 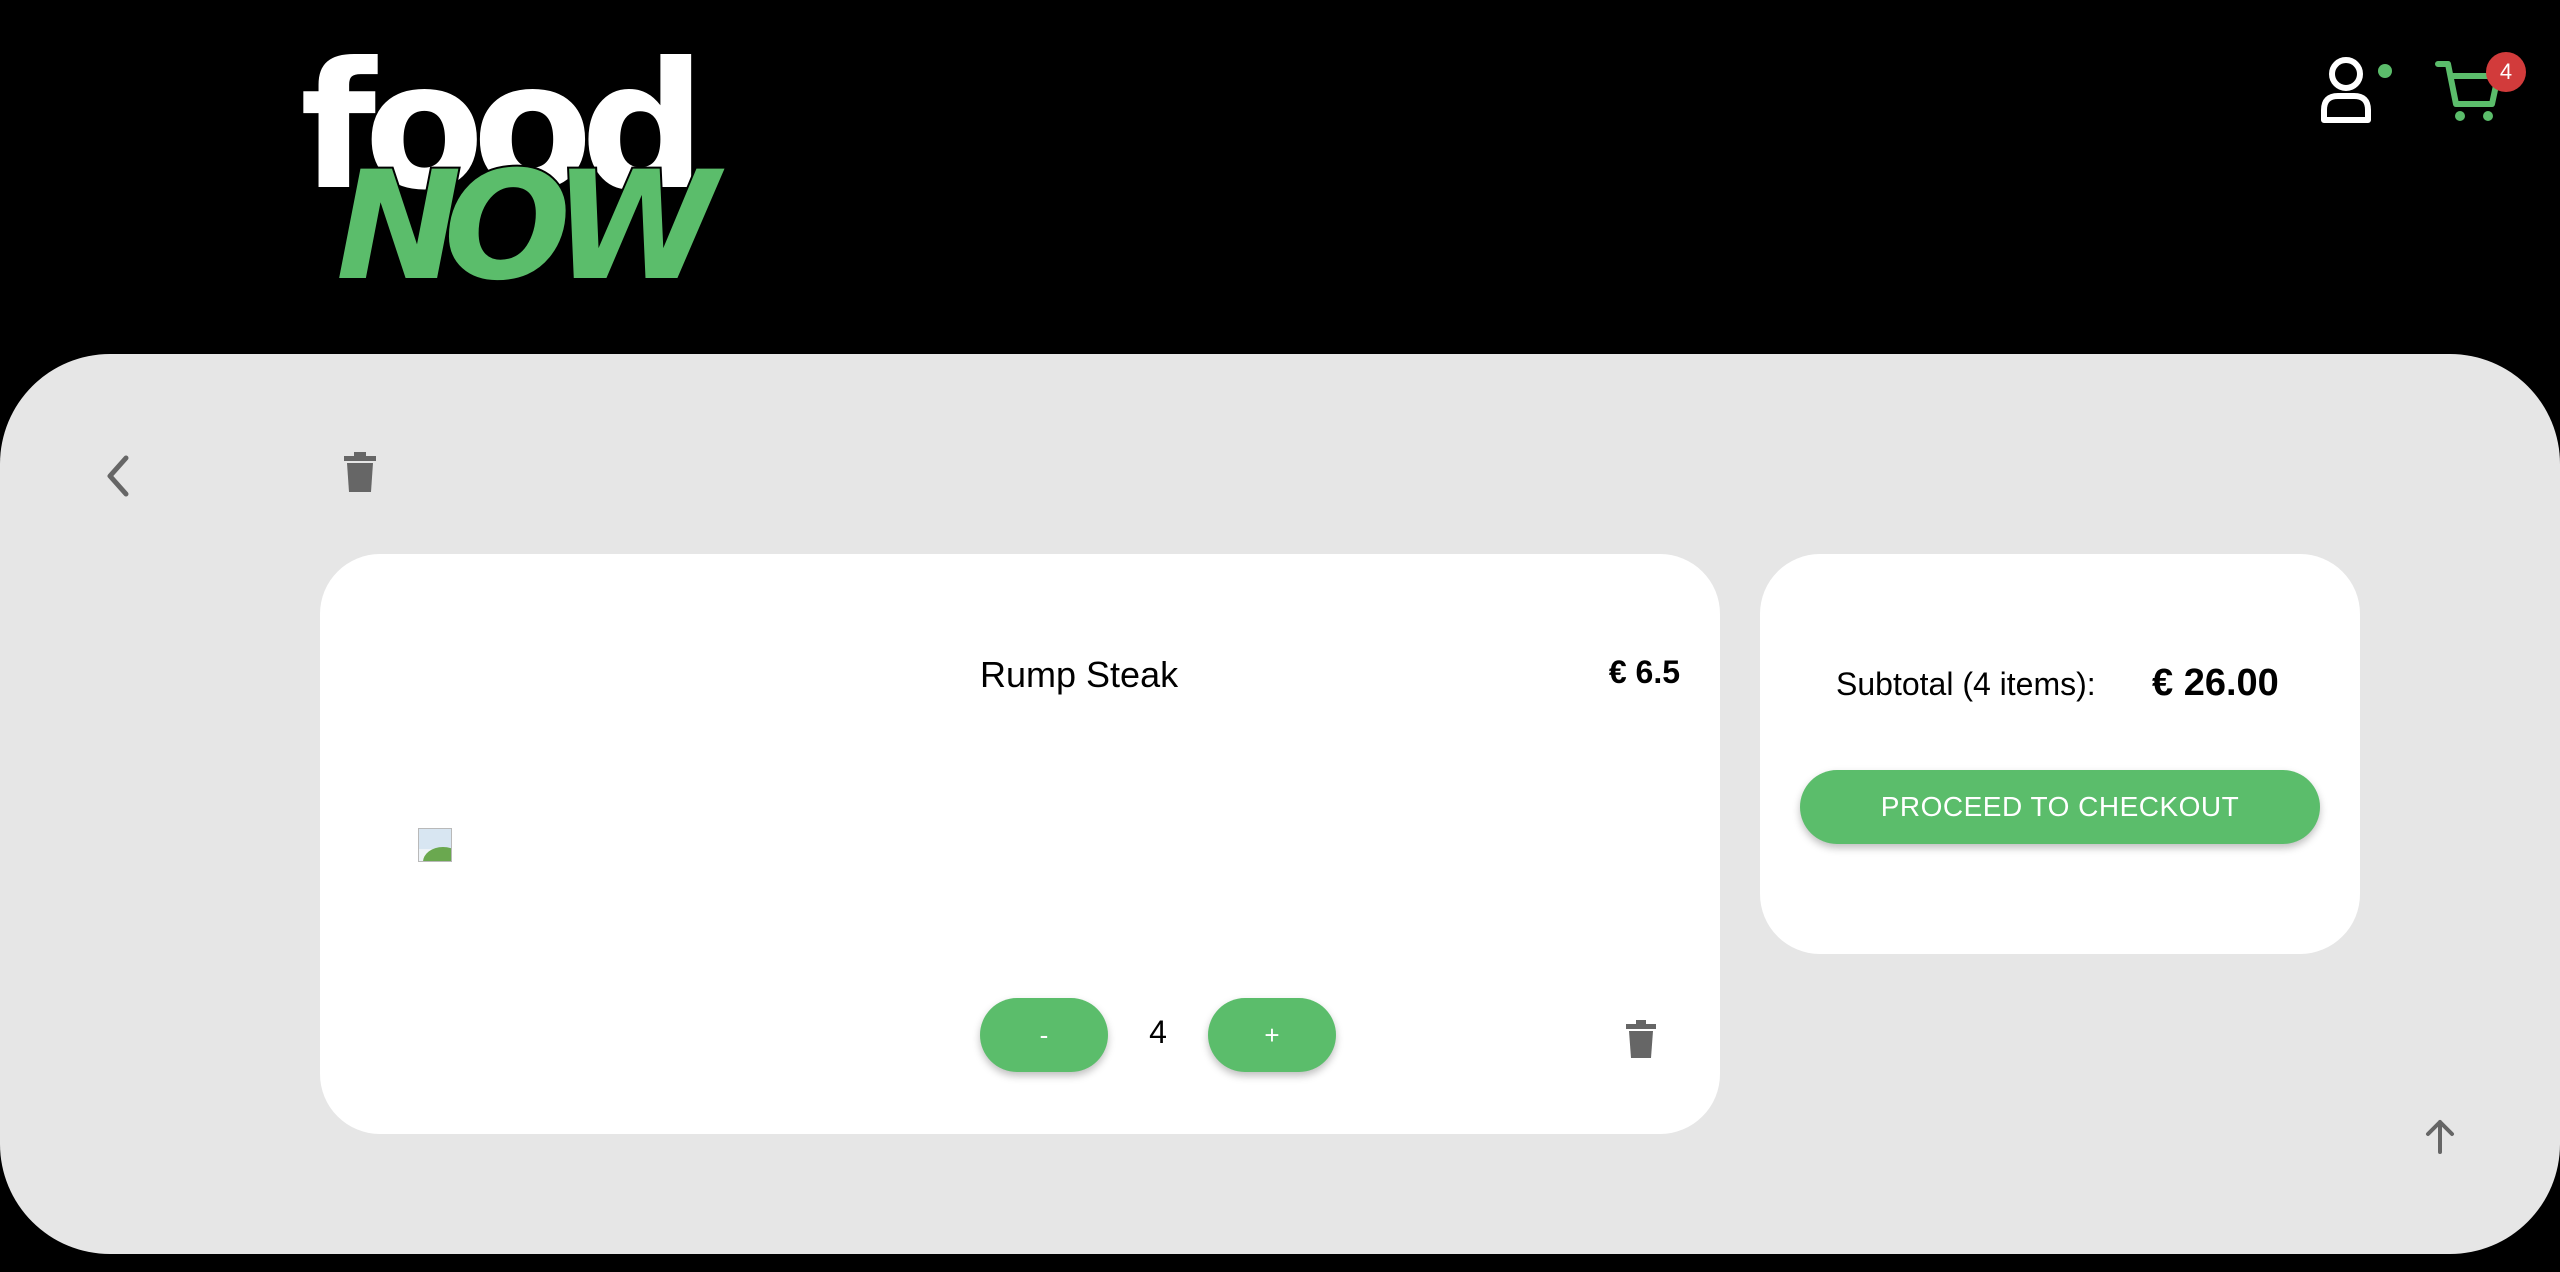 I want to click on clear-cart-button, so click(x=360, y=472).